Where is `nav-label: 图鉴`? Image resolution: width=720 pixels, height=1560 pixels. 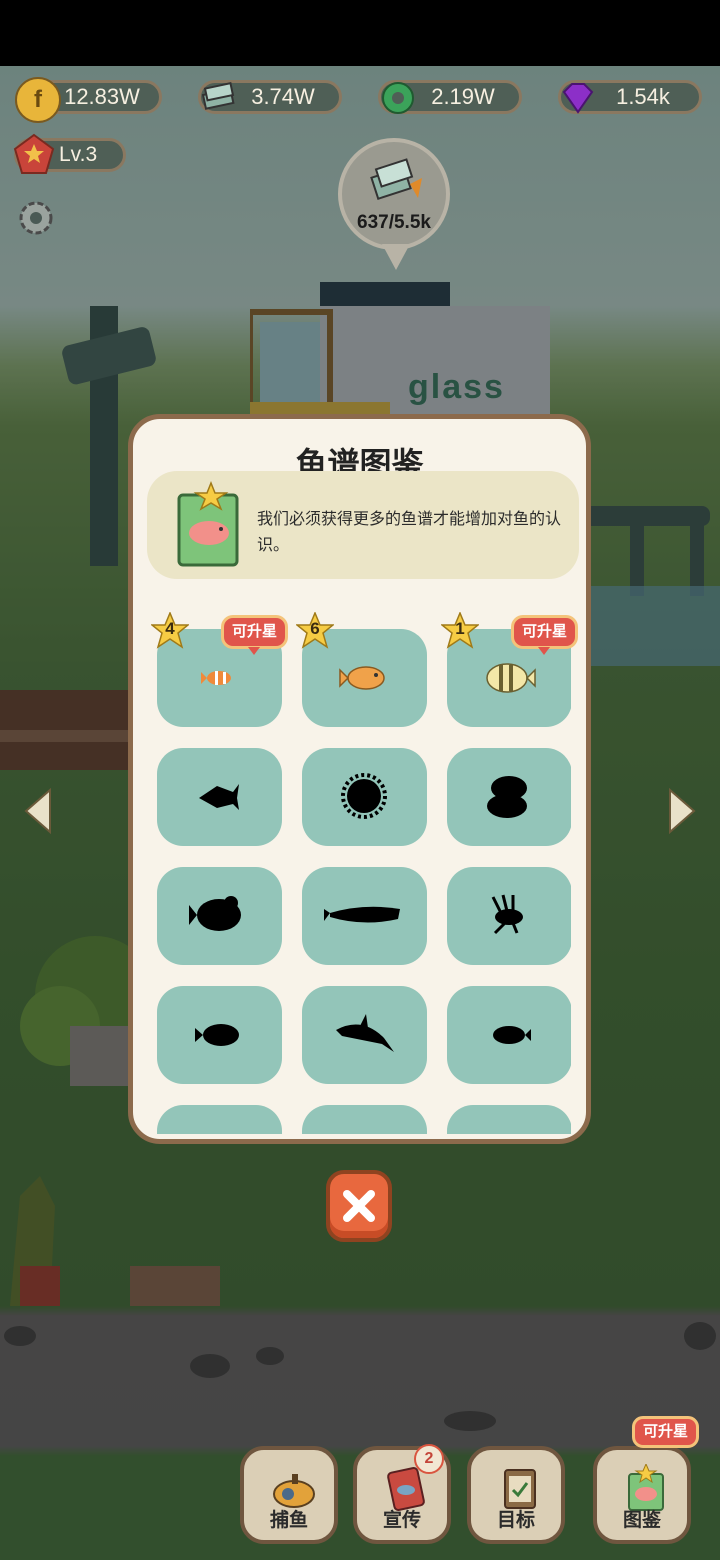
nav-label: 图鉴 is located at coordinates (641, 1520).